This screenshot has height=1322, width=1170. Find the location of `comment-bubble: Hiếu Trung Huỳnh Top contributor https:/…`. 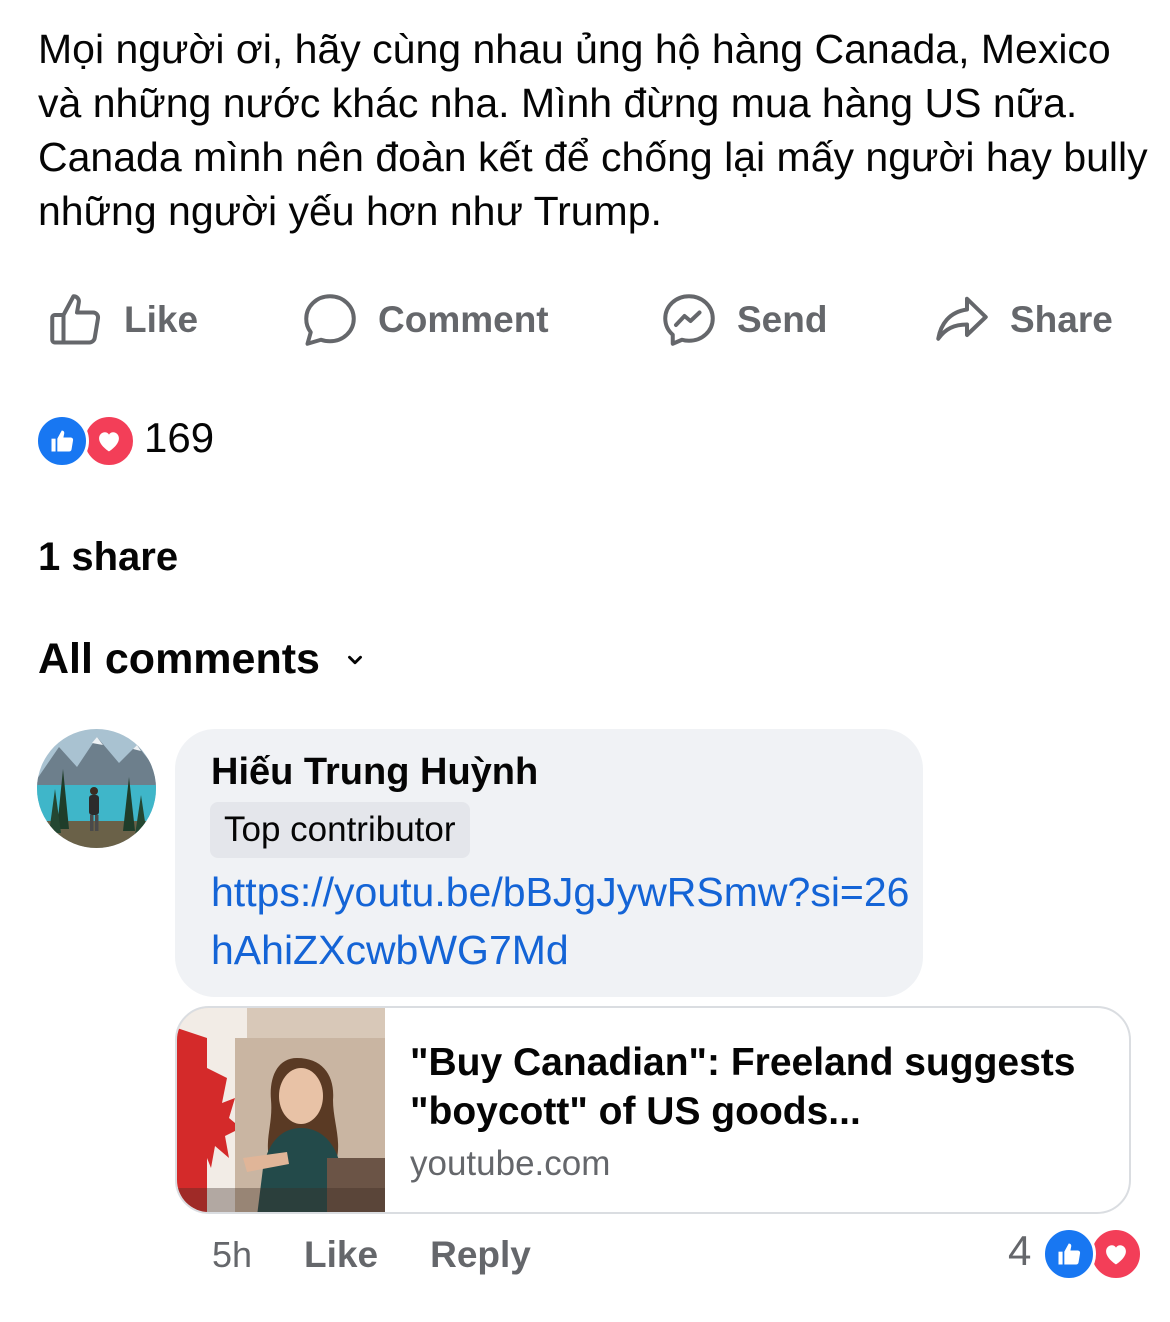

comment-bubble: Hiếu Trung Huỳnh Top contributor https:/… is located at coordinates (549, 863).